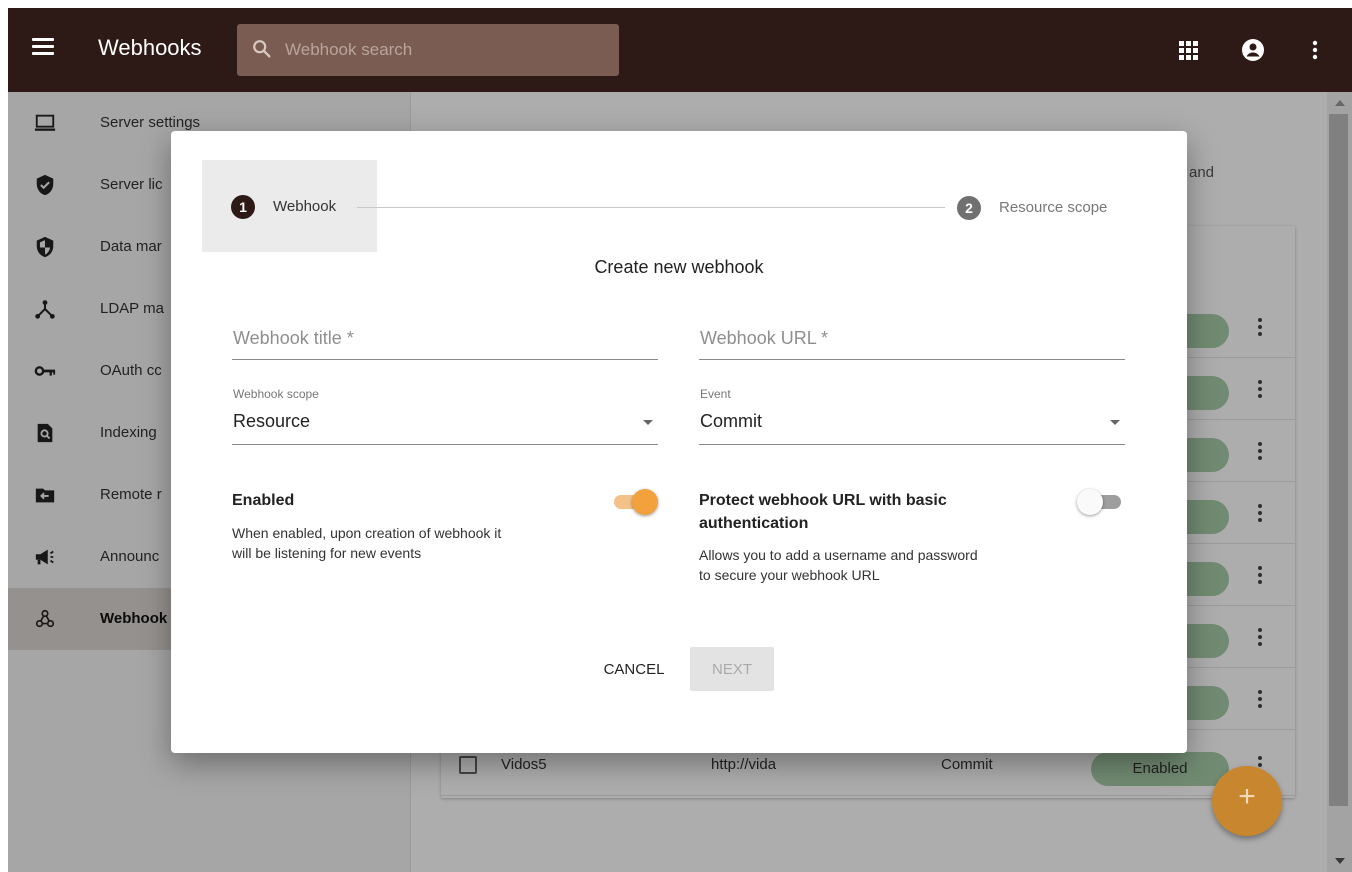  I want to click on field-label: Webhook scope, so click(276, 394).